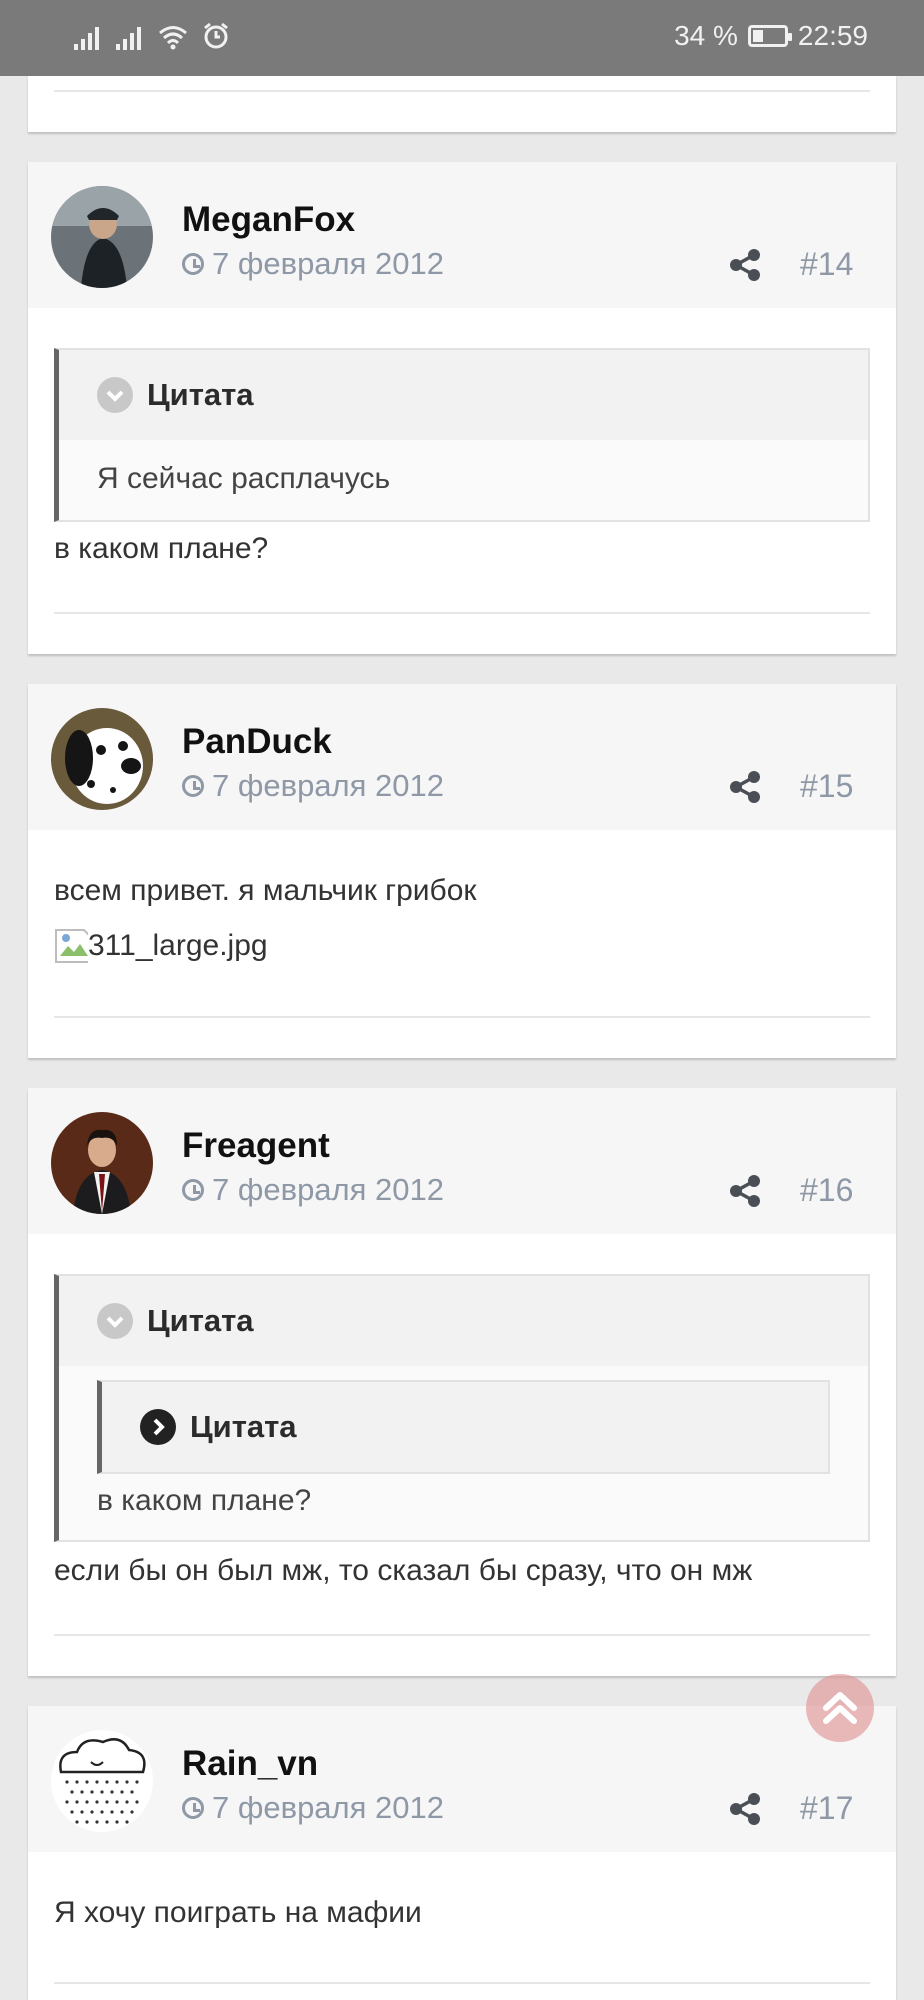 This screenshot has height=2000, width=924. I want to click on quote-text: в каком плане?, so click(204, 1500).